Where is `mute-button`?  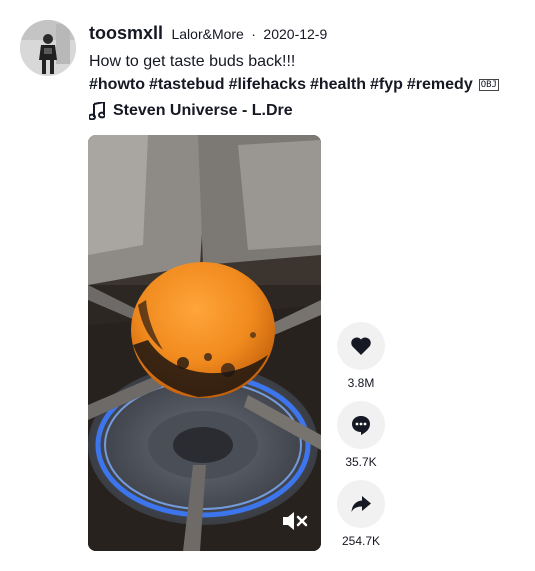
mute-button is located at coordinates (295, 521).